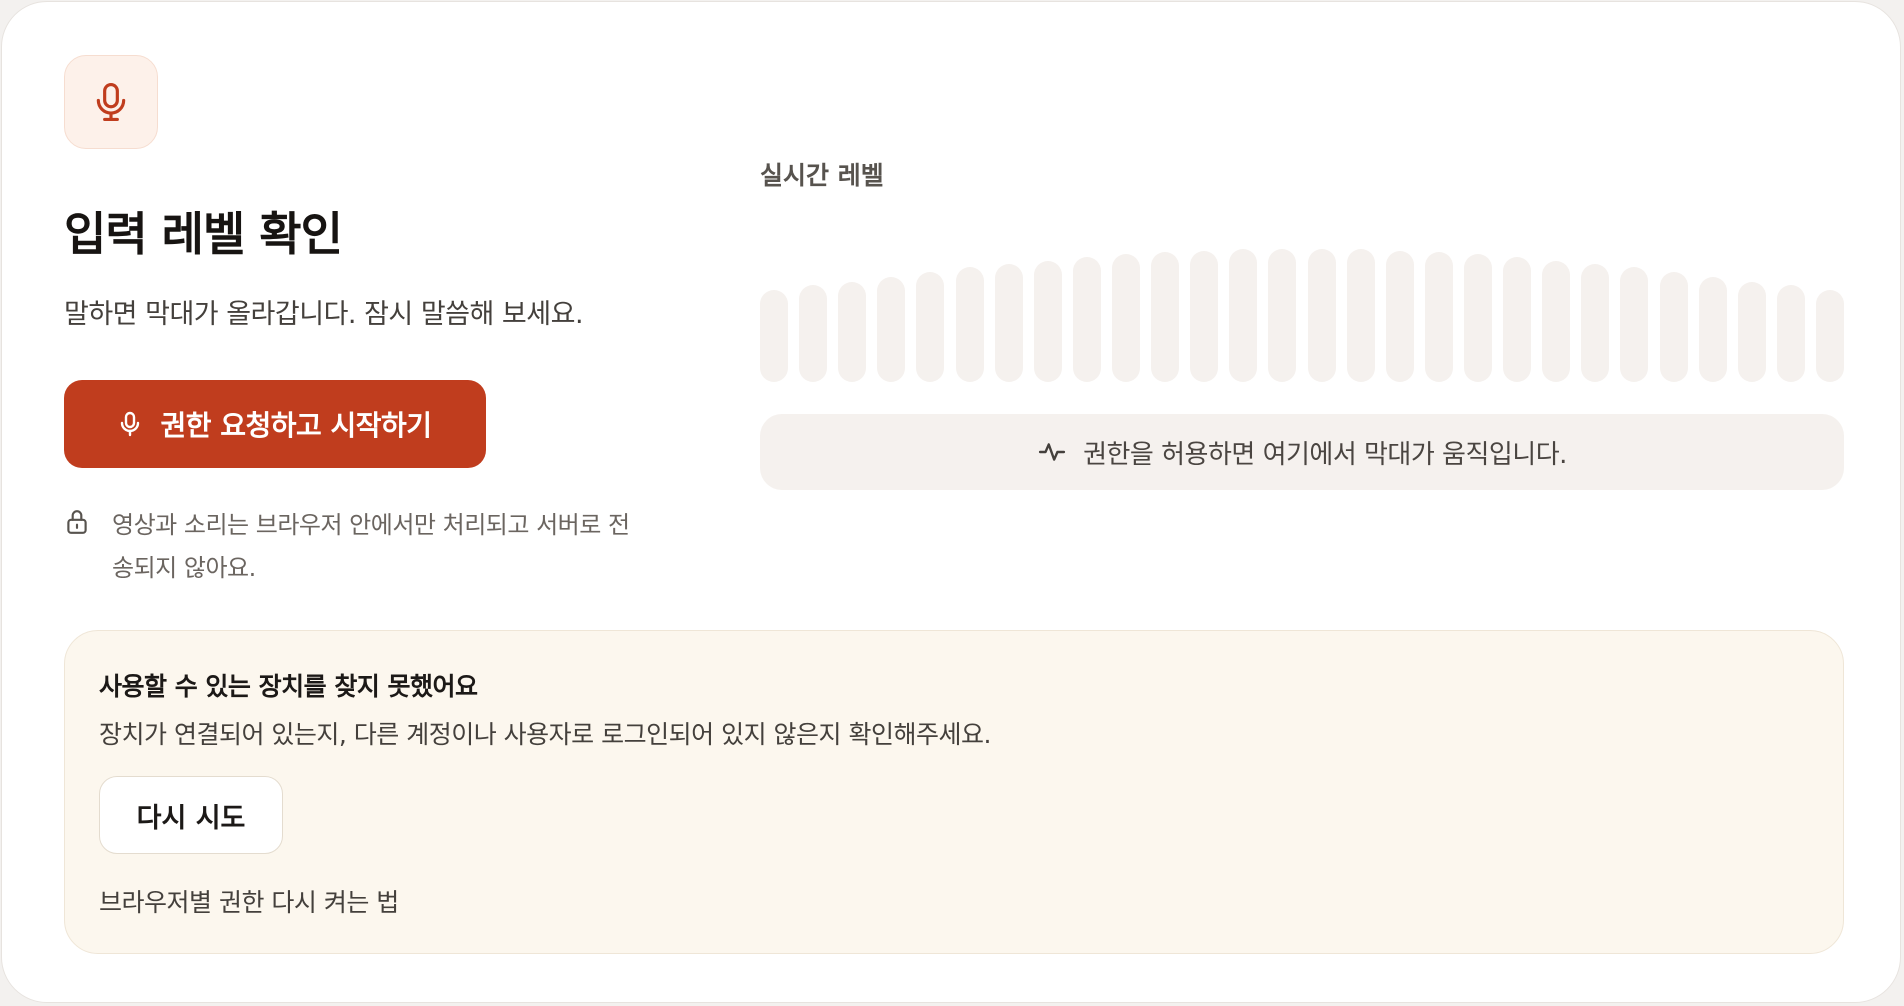  What do you see at coordinates (324, 314) in the screenshot?
I see `page-subtitle: 말하면 막대가 올라갑니다. 잠시 말씀해 보세요.` at bounding box center [324, 314].